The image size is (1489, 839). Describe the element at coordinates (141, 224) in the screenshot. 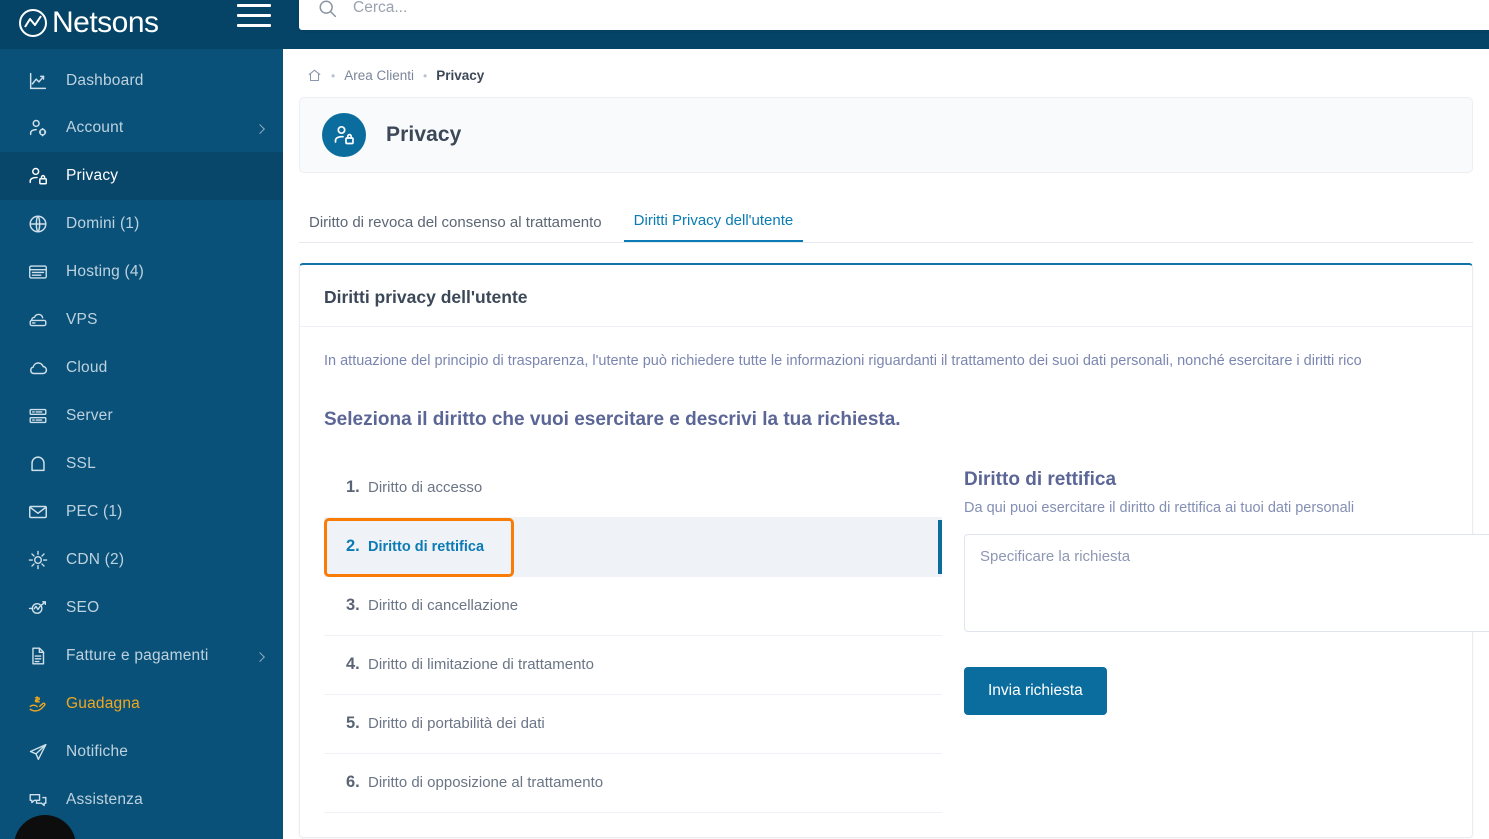

I see `sidebar-item-domini: Domini (1)` at that location.